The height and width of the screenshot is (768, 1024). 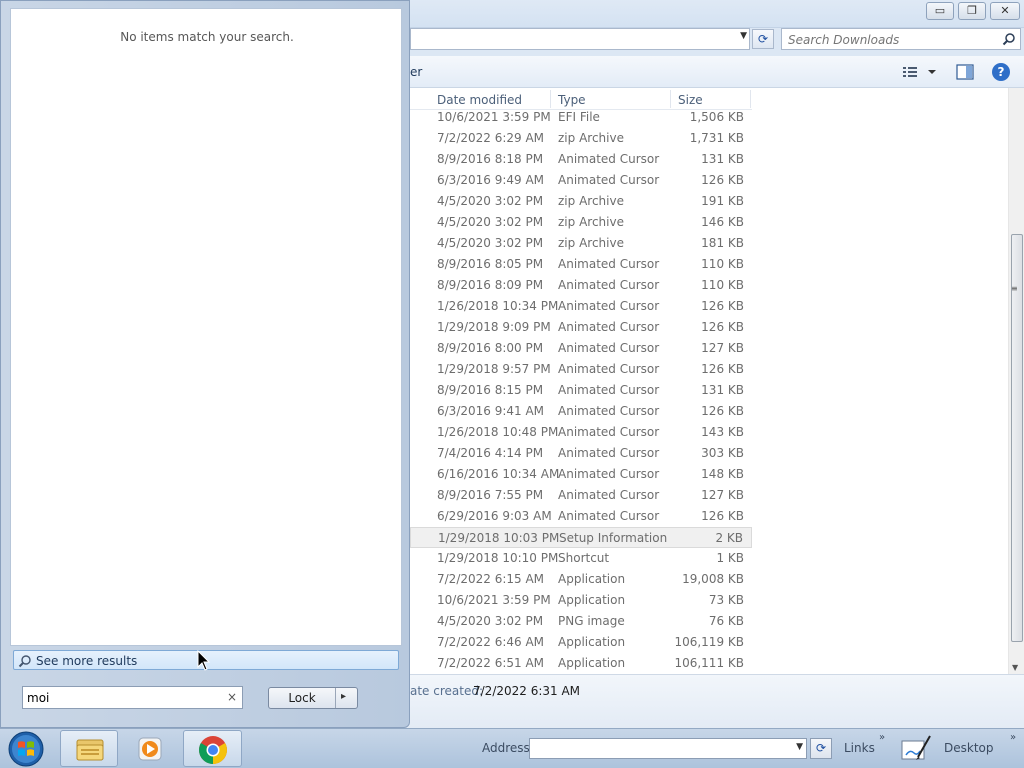 I want to click on links-toolbar-label: Links, so click(x=859, y=748).